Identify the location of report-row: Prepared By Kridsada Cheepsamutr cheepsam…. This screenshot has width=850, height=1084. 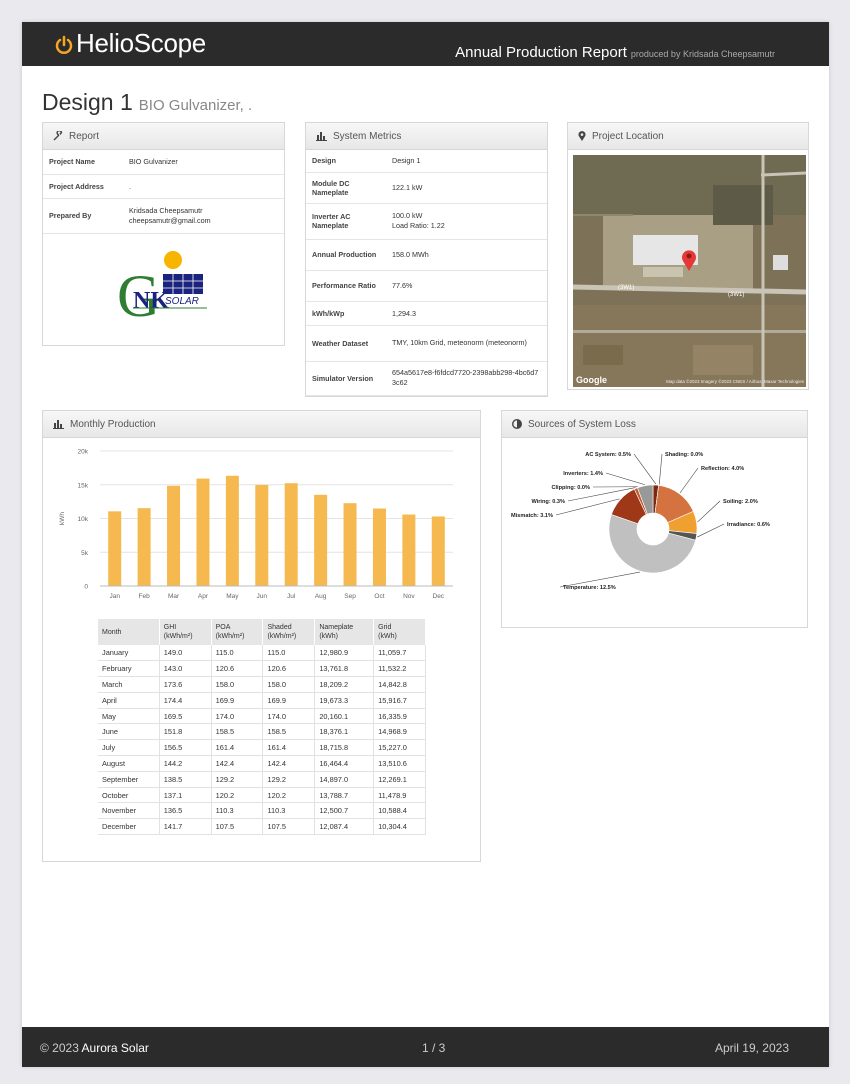
(163, 216).